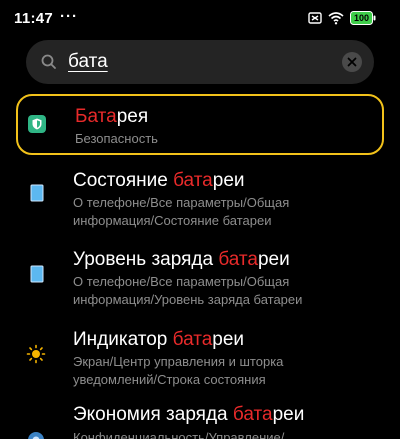 The image size is (400, 439). I want to click on status-bar: 11:47 ··· 100, so click(200, 18).